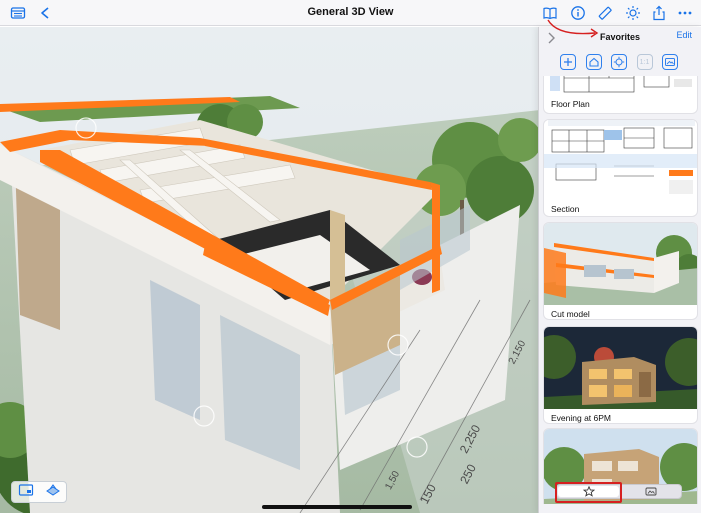  Describe the element at coordinates (565, 209) in the screenshot. I see `card-label: Section` at that location.